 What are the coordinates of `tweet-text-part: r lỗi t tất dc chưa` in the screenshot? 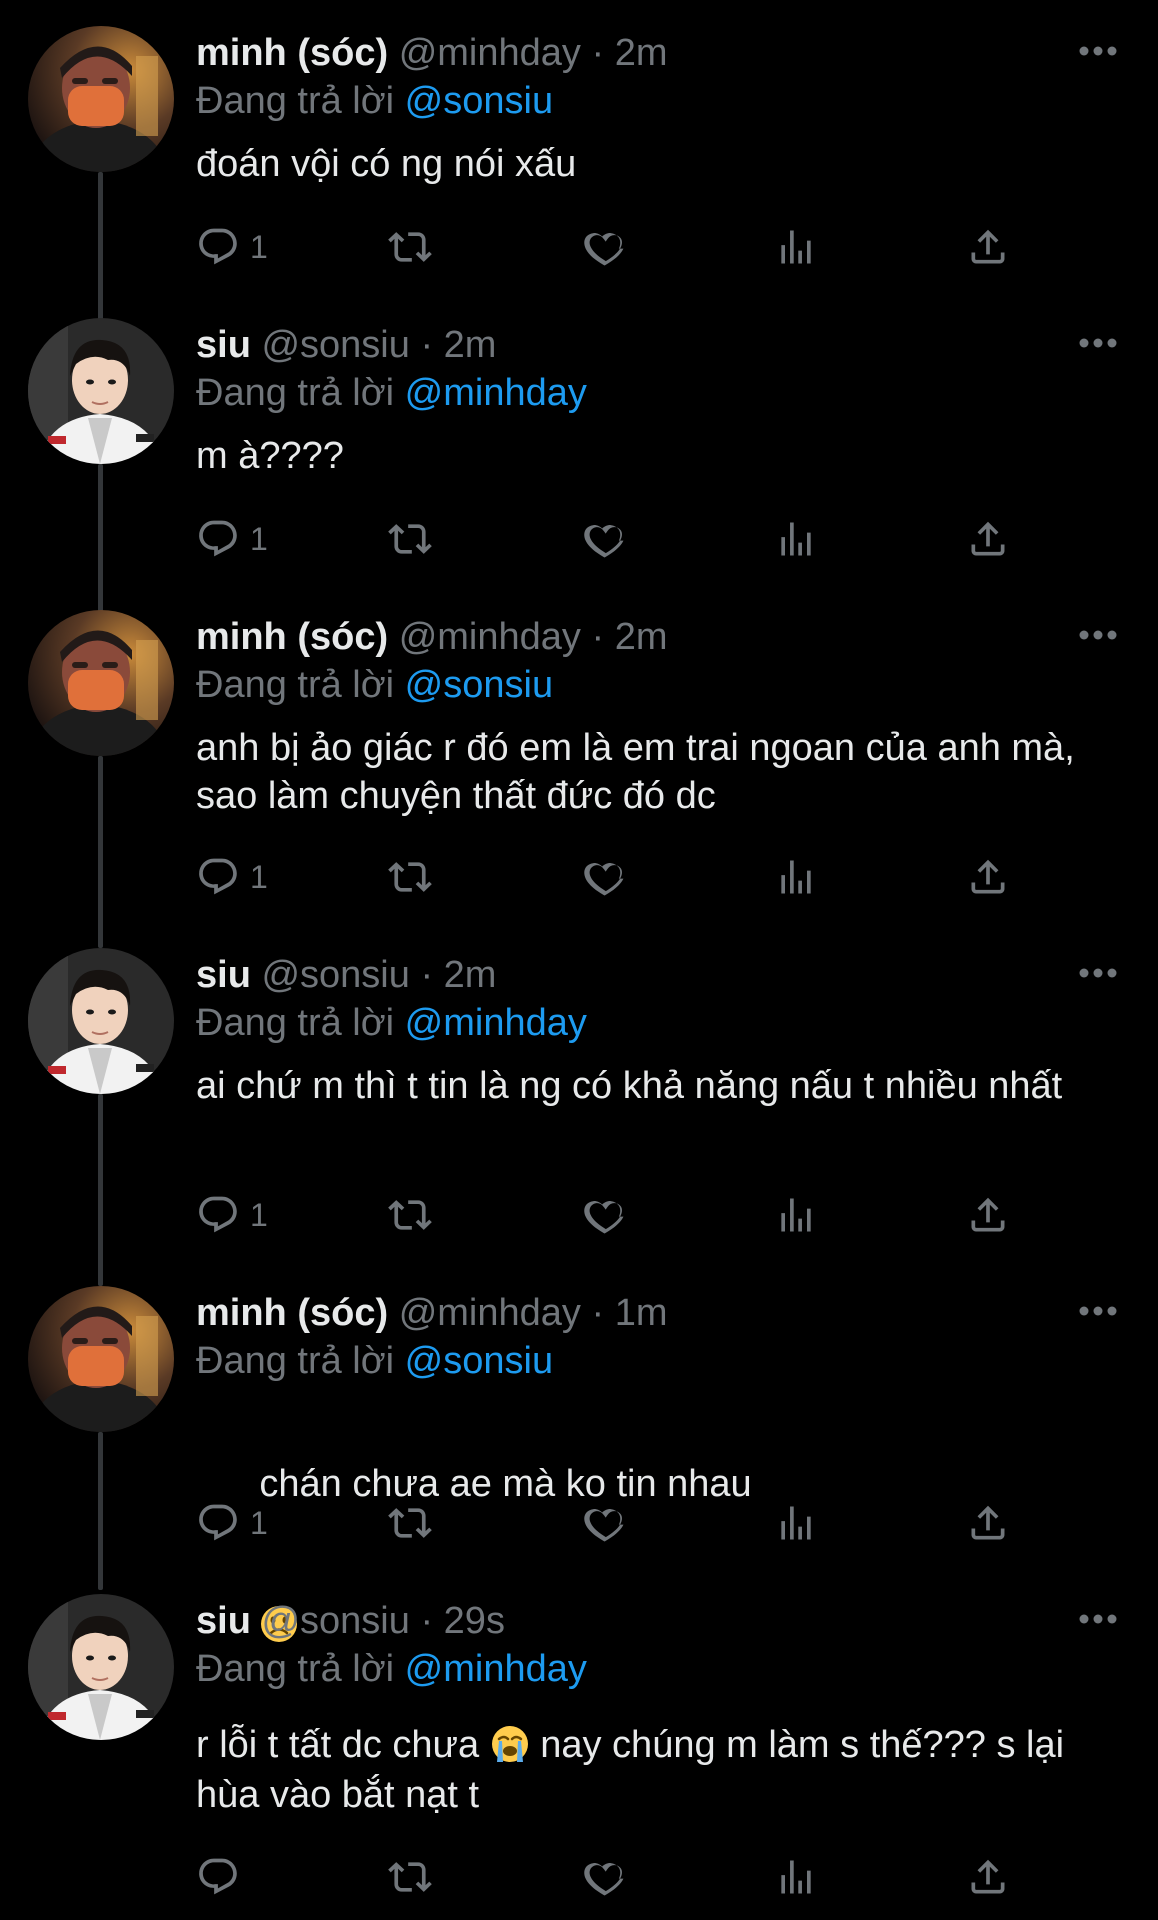 It's located at (338, 1745).